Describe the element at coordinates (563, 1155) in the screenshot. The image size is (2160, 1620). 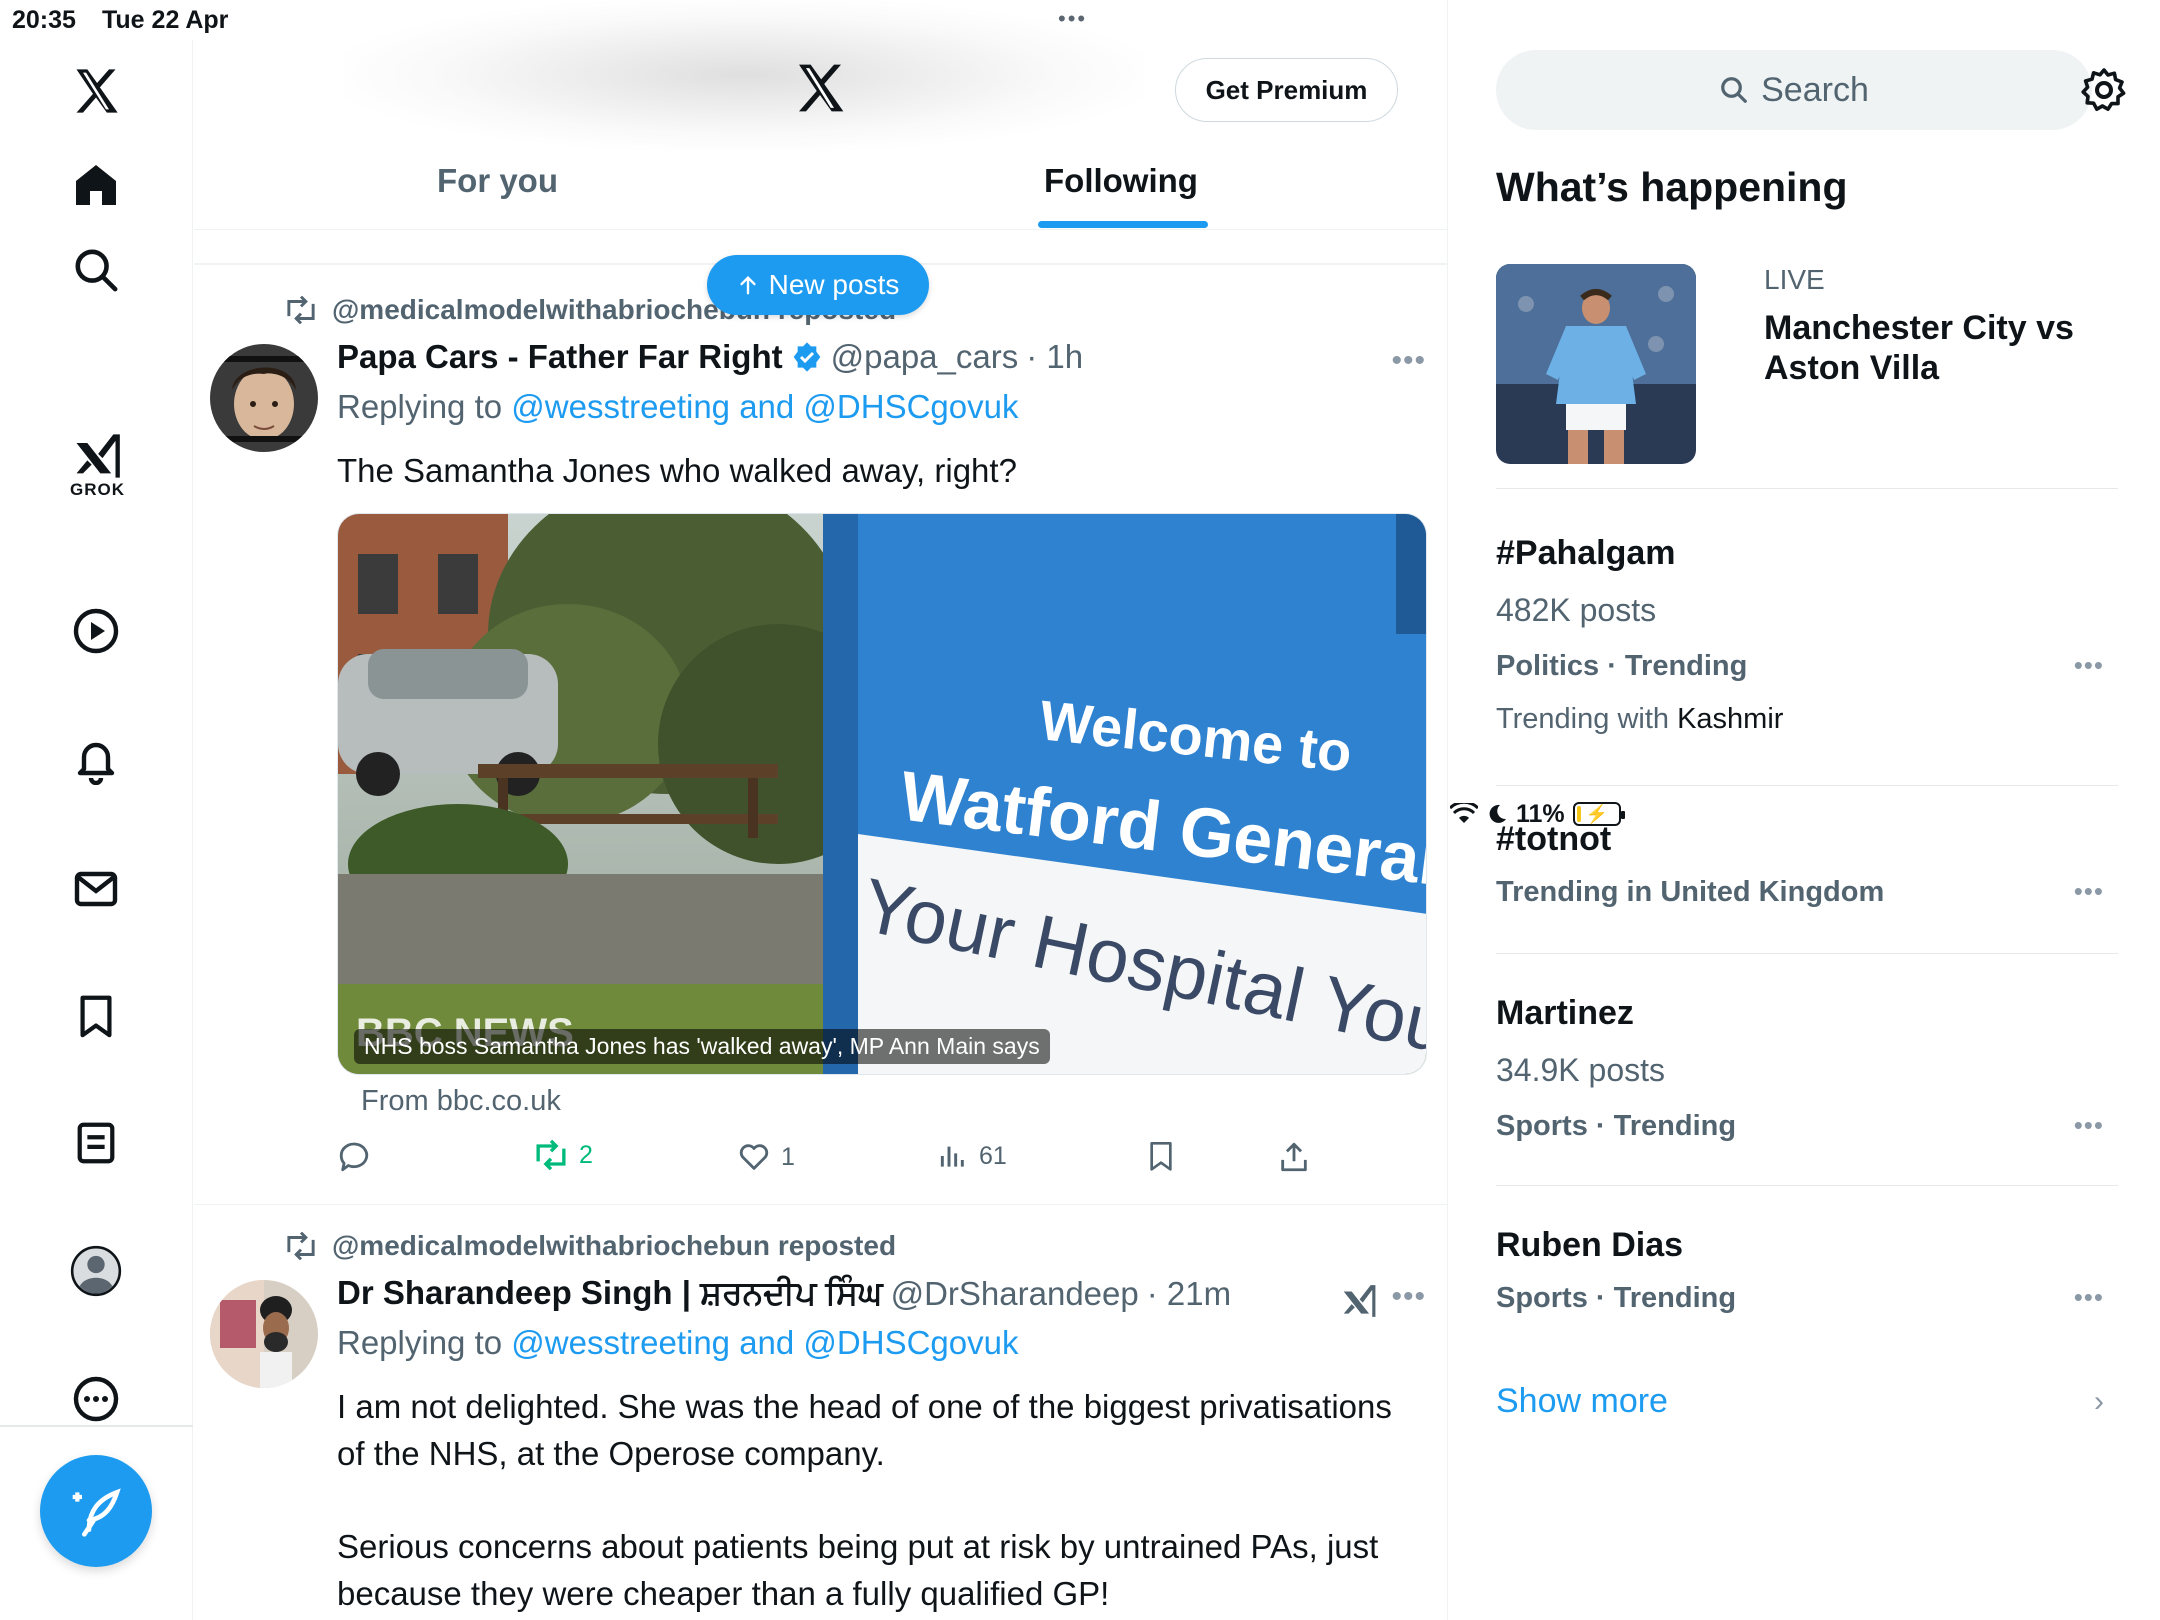
I see `retweet-button: 2` at that location.